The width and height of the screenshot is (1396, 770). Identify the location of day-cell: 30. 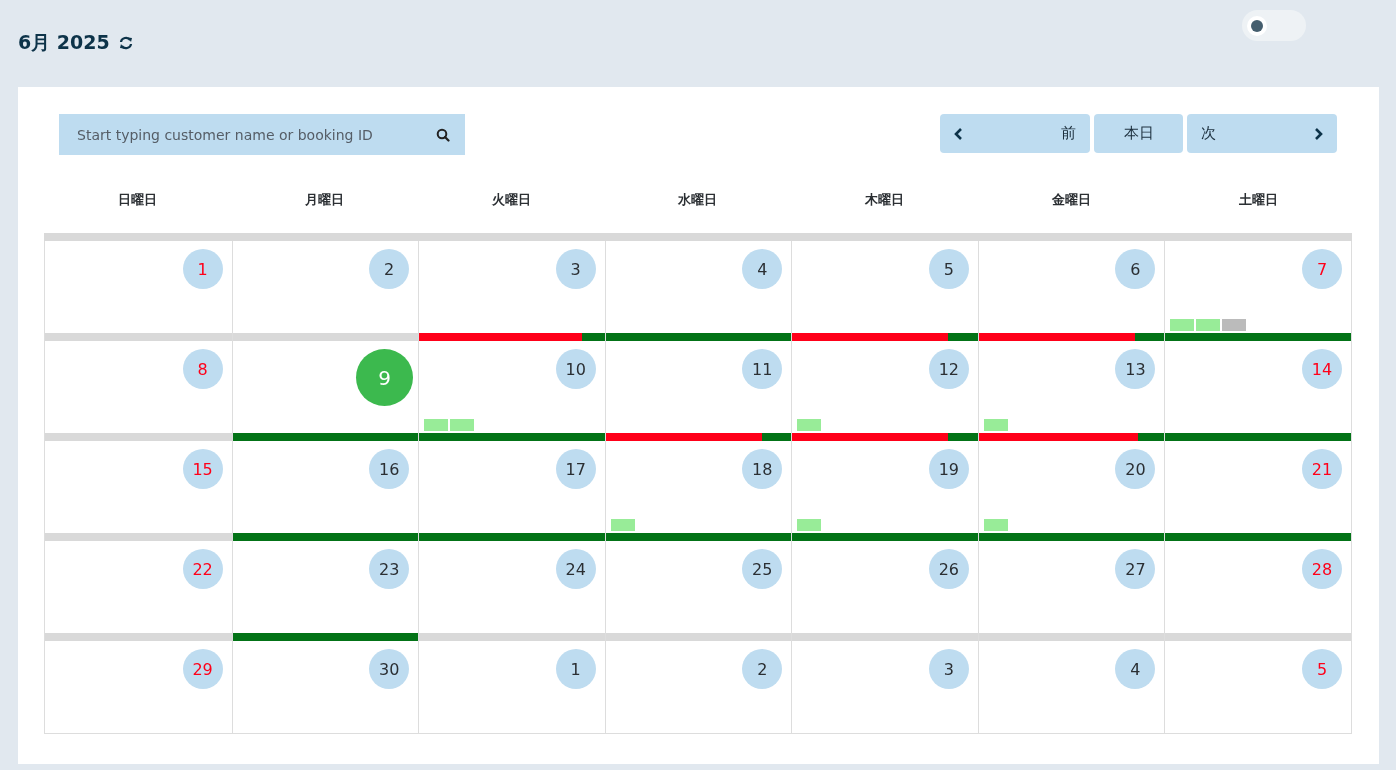
(325, 687).